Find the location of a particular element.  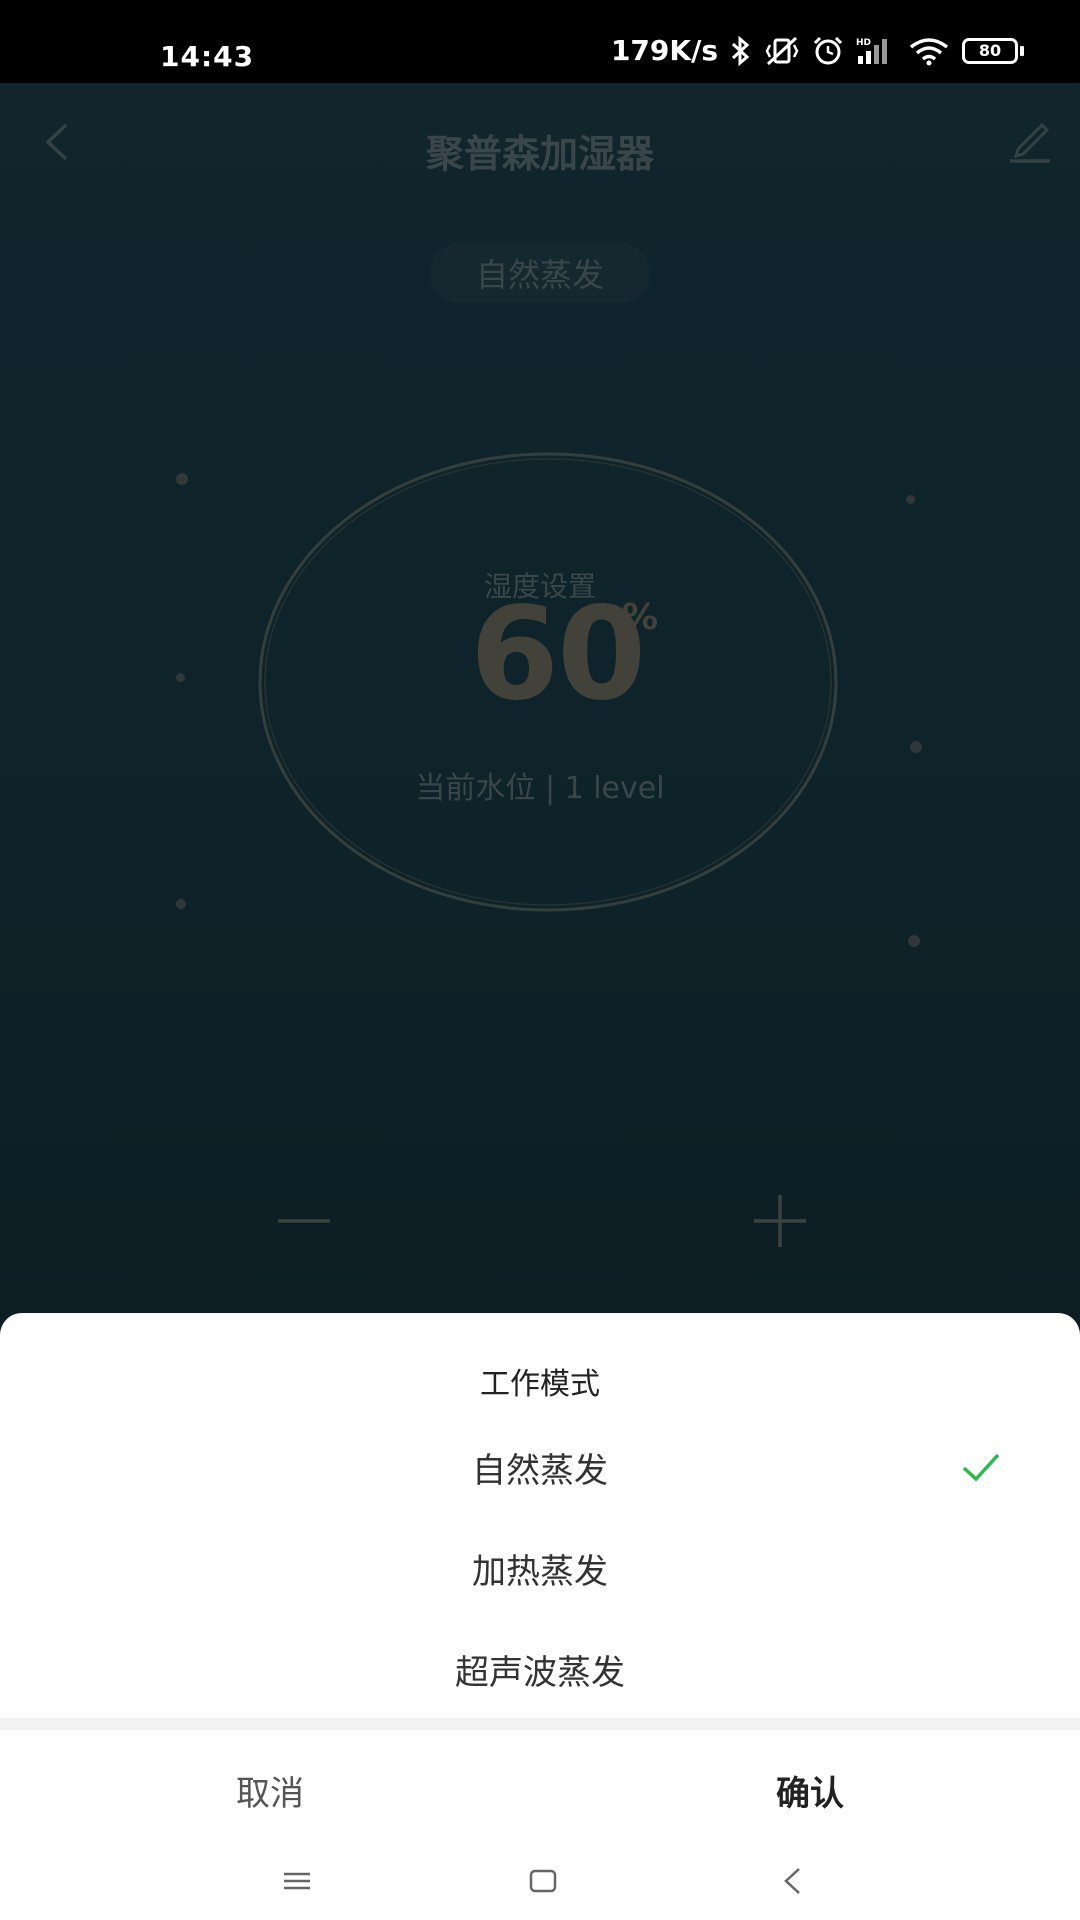

status-bar: 14:43 179K/s HD 80 is located at coordinates (540, 41).